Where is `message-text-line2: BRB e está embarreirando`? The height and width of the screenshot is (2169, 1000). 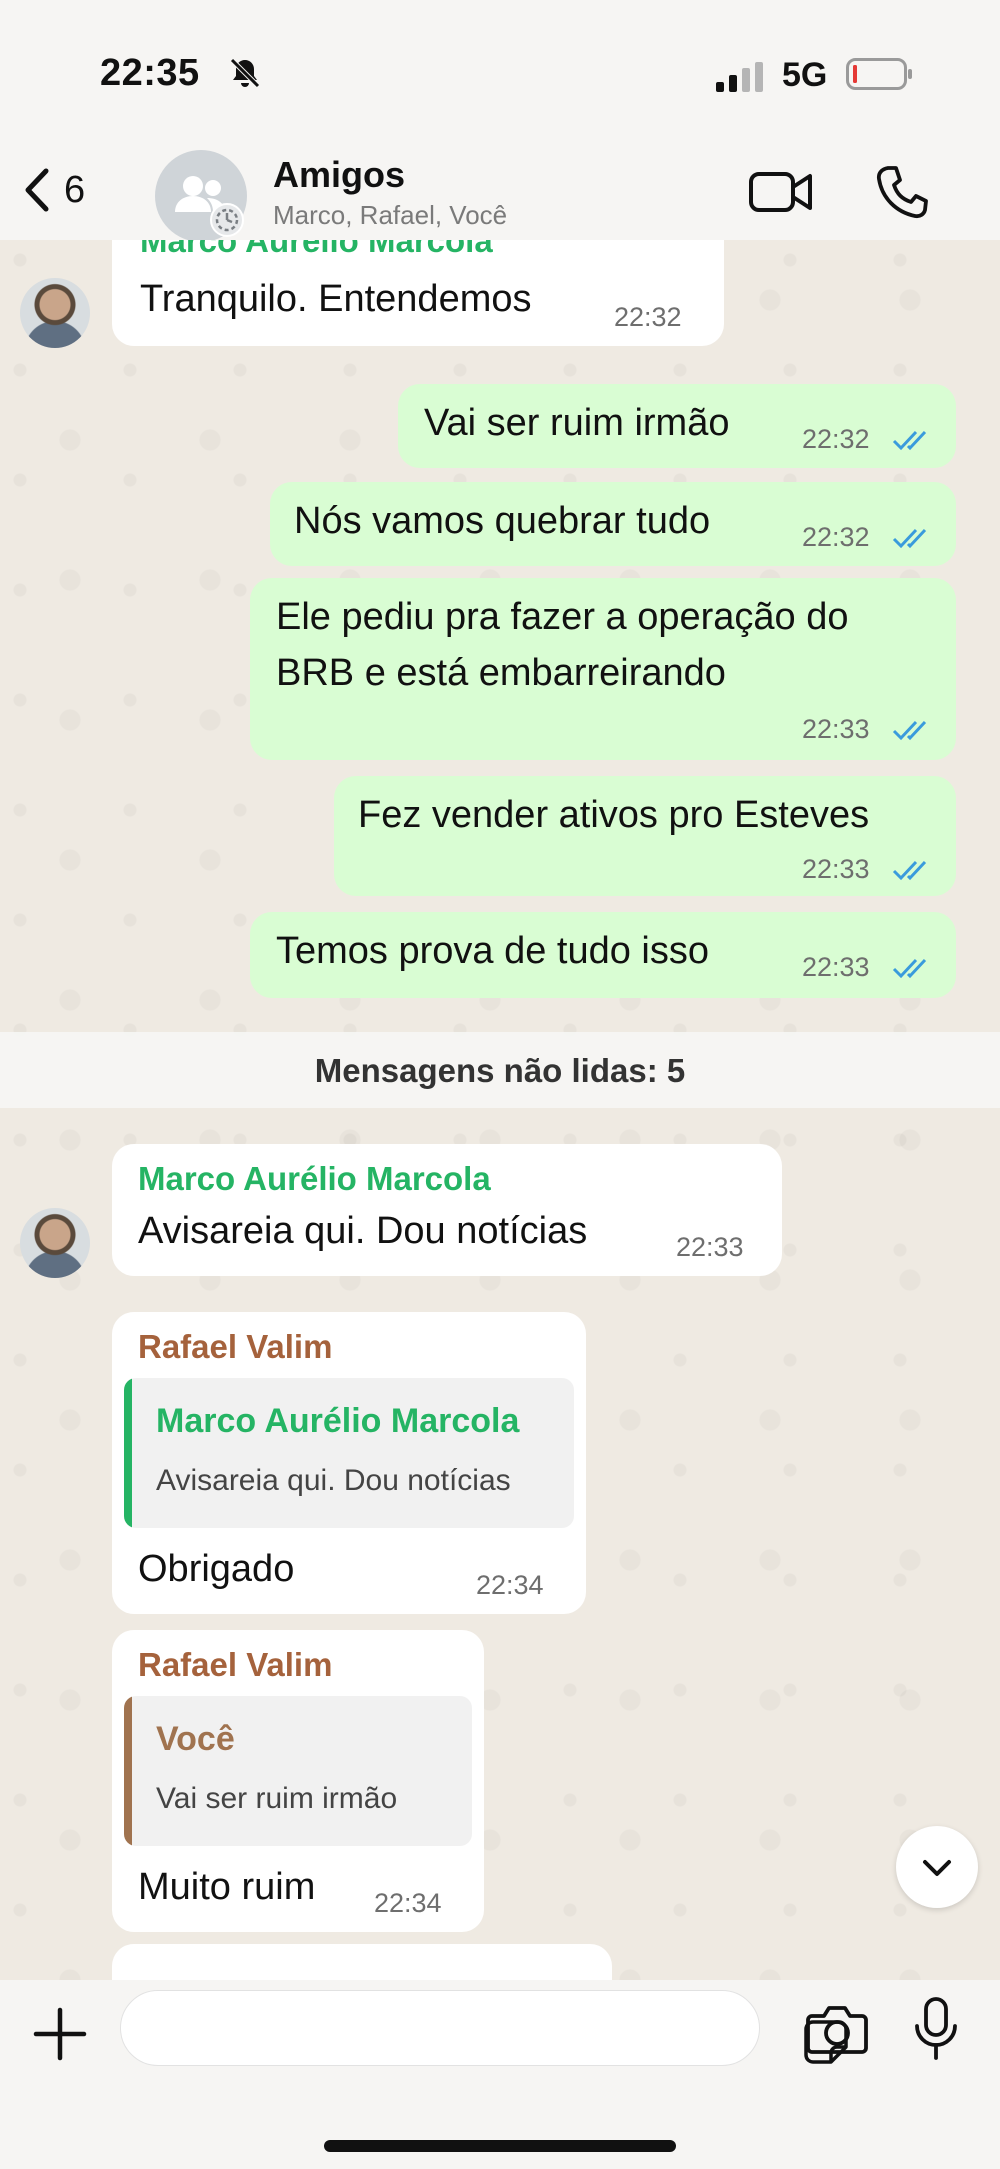 message-text-line2: BRB e está embarreirando is located at coordinates (501, 673).